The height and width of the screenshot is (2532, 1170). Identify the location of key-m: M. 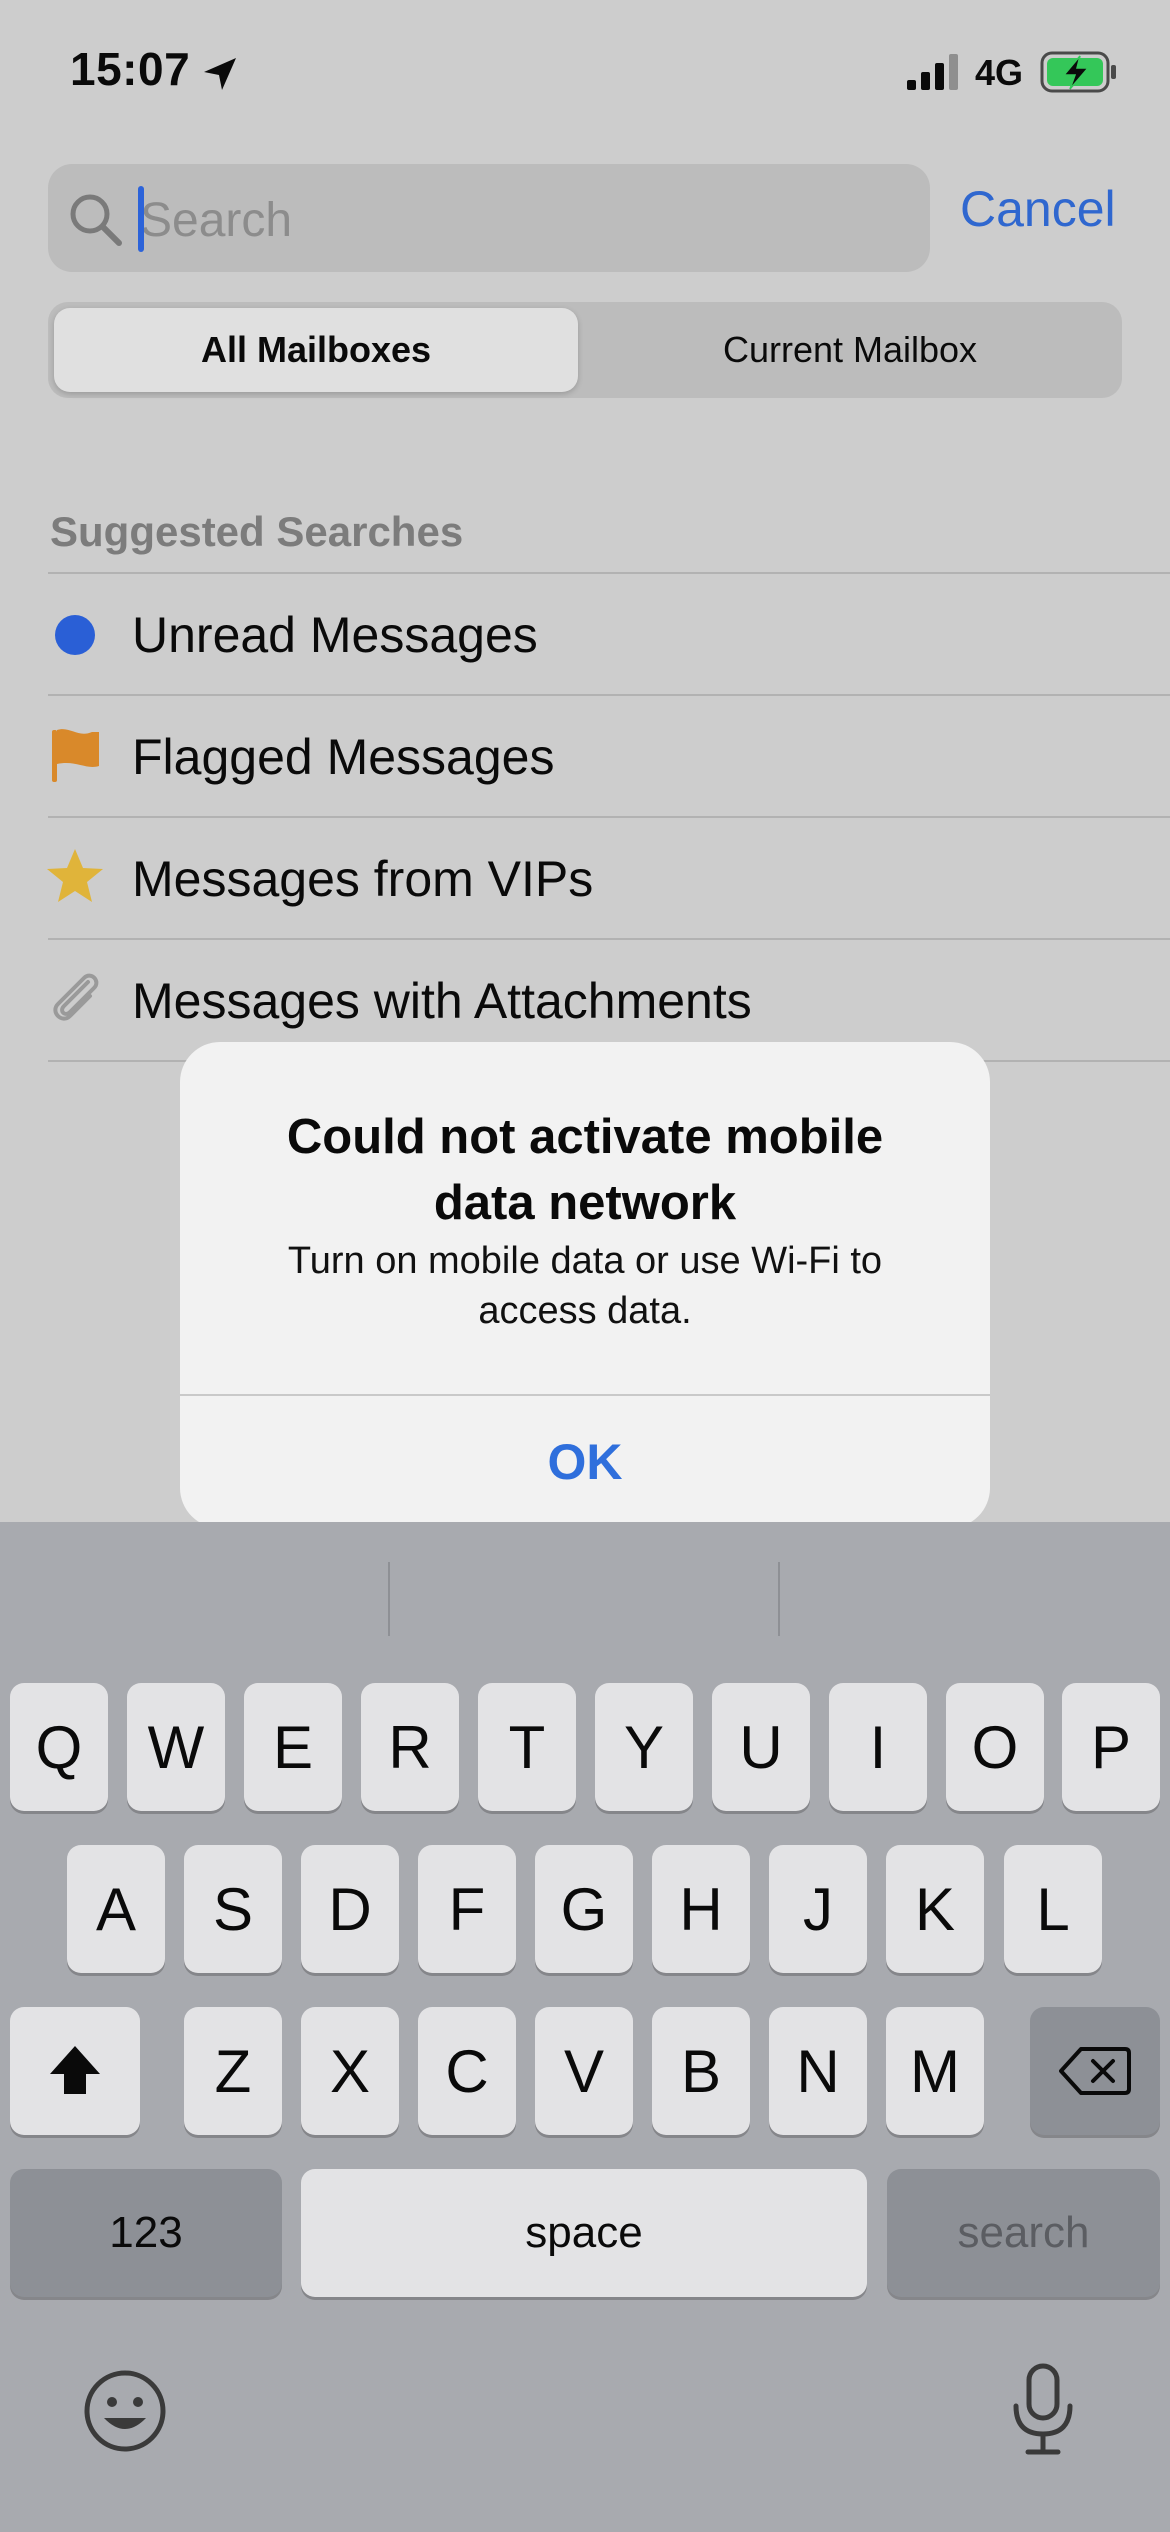
(935, 2071).